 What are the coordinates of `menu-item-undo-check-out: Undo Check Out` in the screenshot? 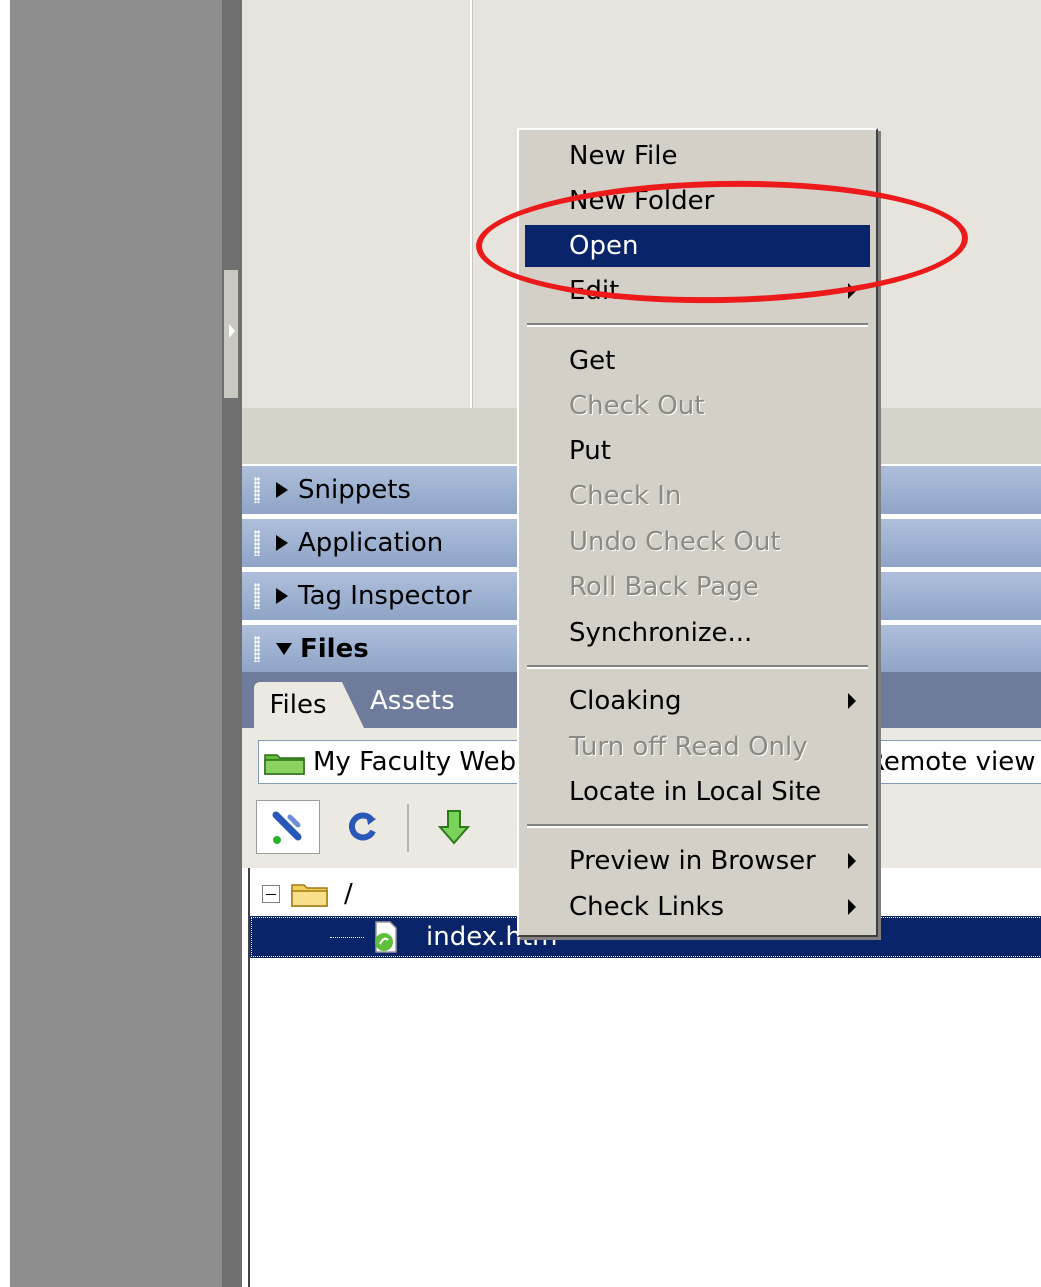 It's located at (697, 542).